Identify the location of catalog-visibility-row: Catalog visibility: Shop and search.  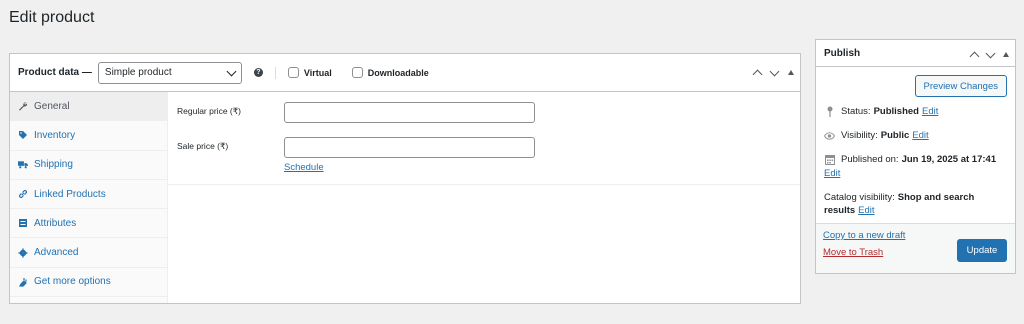
(899, 197).